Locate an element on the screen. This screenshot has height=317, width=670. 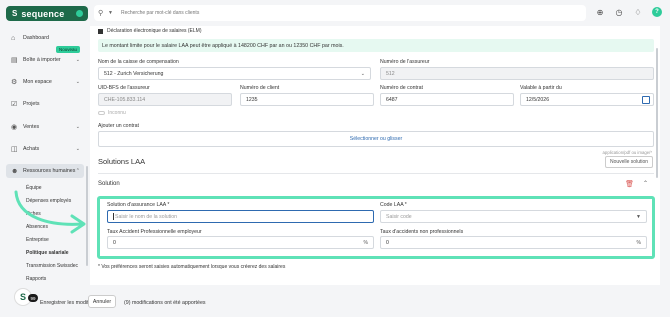
assureur-num-value: 512 is located at coordinates (390, 73).